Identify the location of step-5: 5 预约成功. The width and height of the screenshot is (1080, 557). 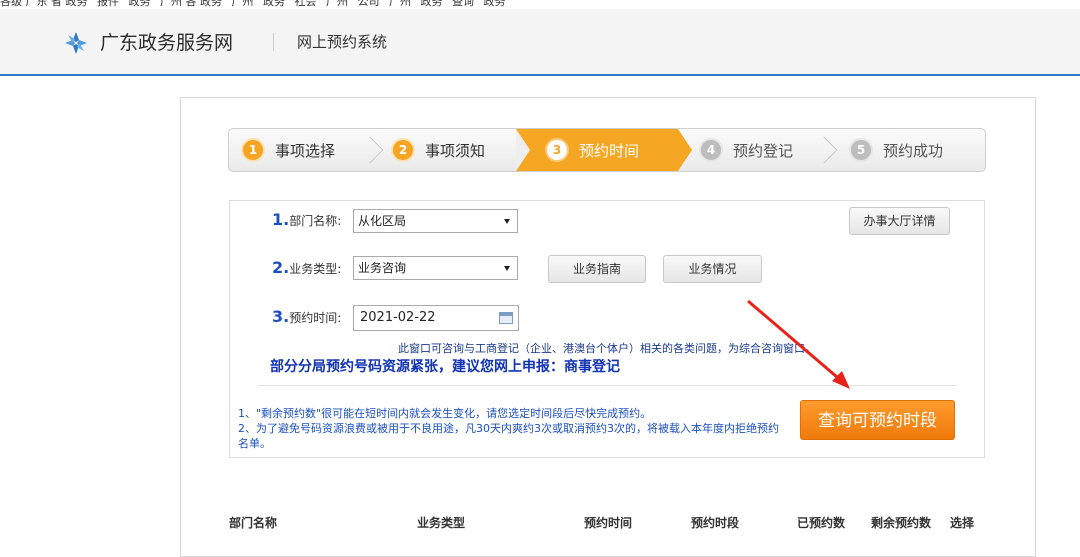
(897, 150).